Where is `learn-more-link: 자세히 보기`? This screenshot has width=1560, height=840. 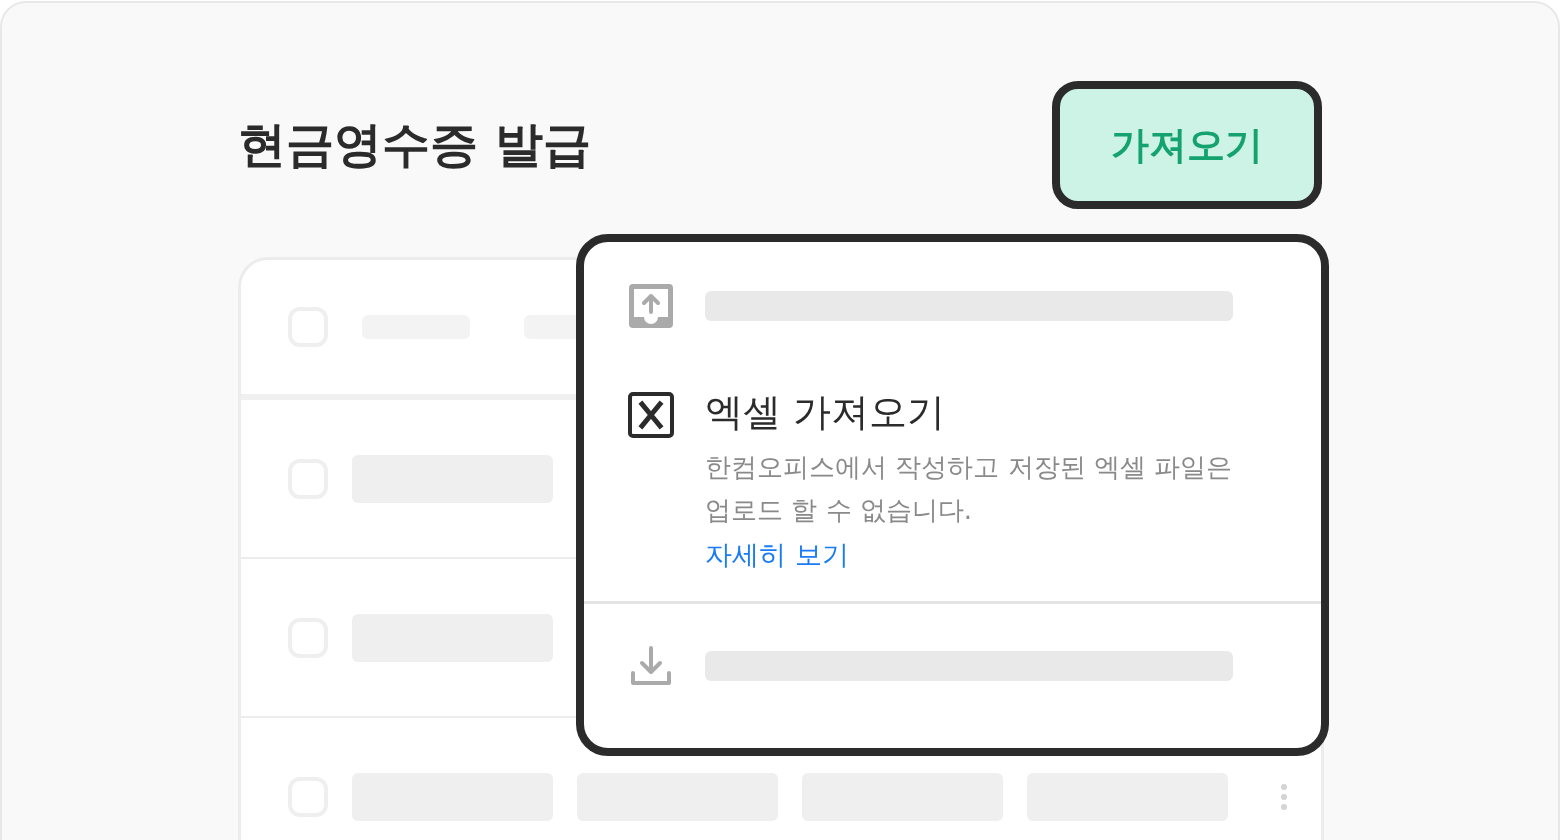 learn-more-link: 자세히 보기 is located at coordinates (777, 555).